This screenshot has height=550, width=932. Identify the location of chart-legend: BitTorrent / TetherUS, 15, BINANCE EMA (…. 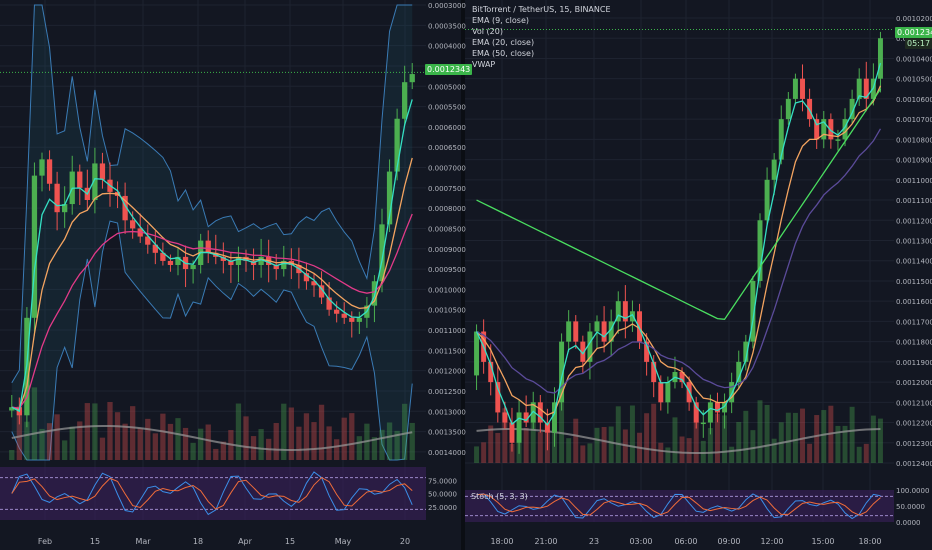
(541, 37).